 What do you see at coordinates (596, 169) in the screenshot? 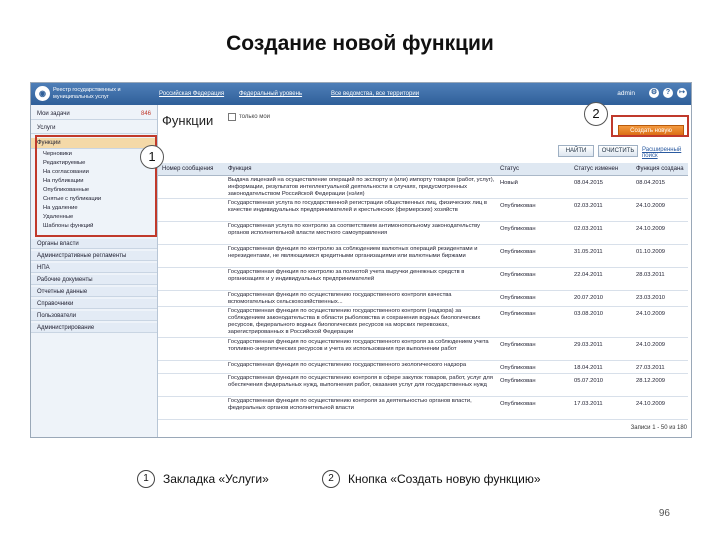
I see `col-status-changed: Статус изменен` at bounding box center [596, 169].